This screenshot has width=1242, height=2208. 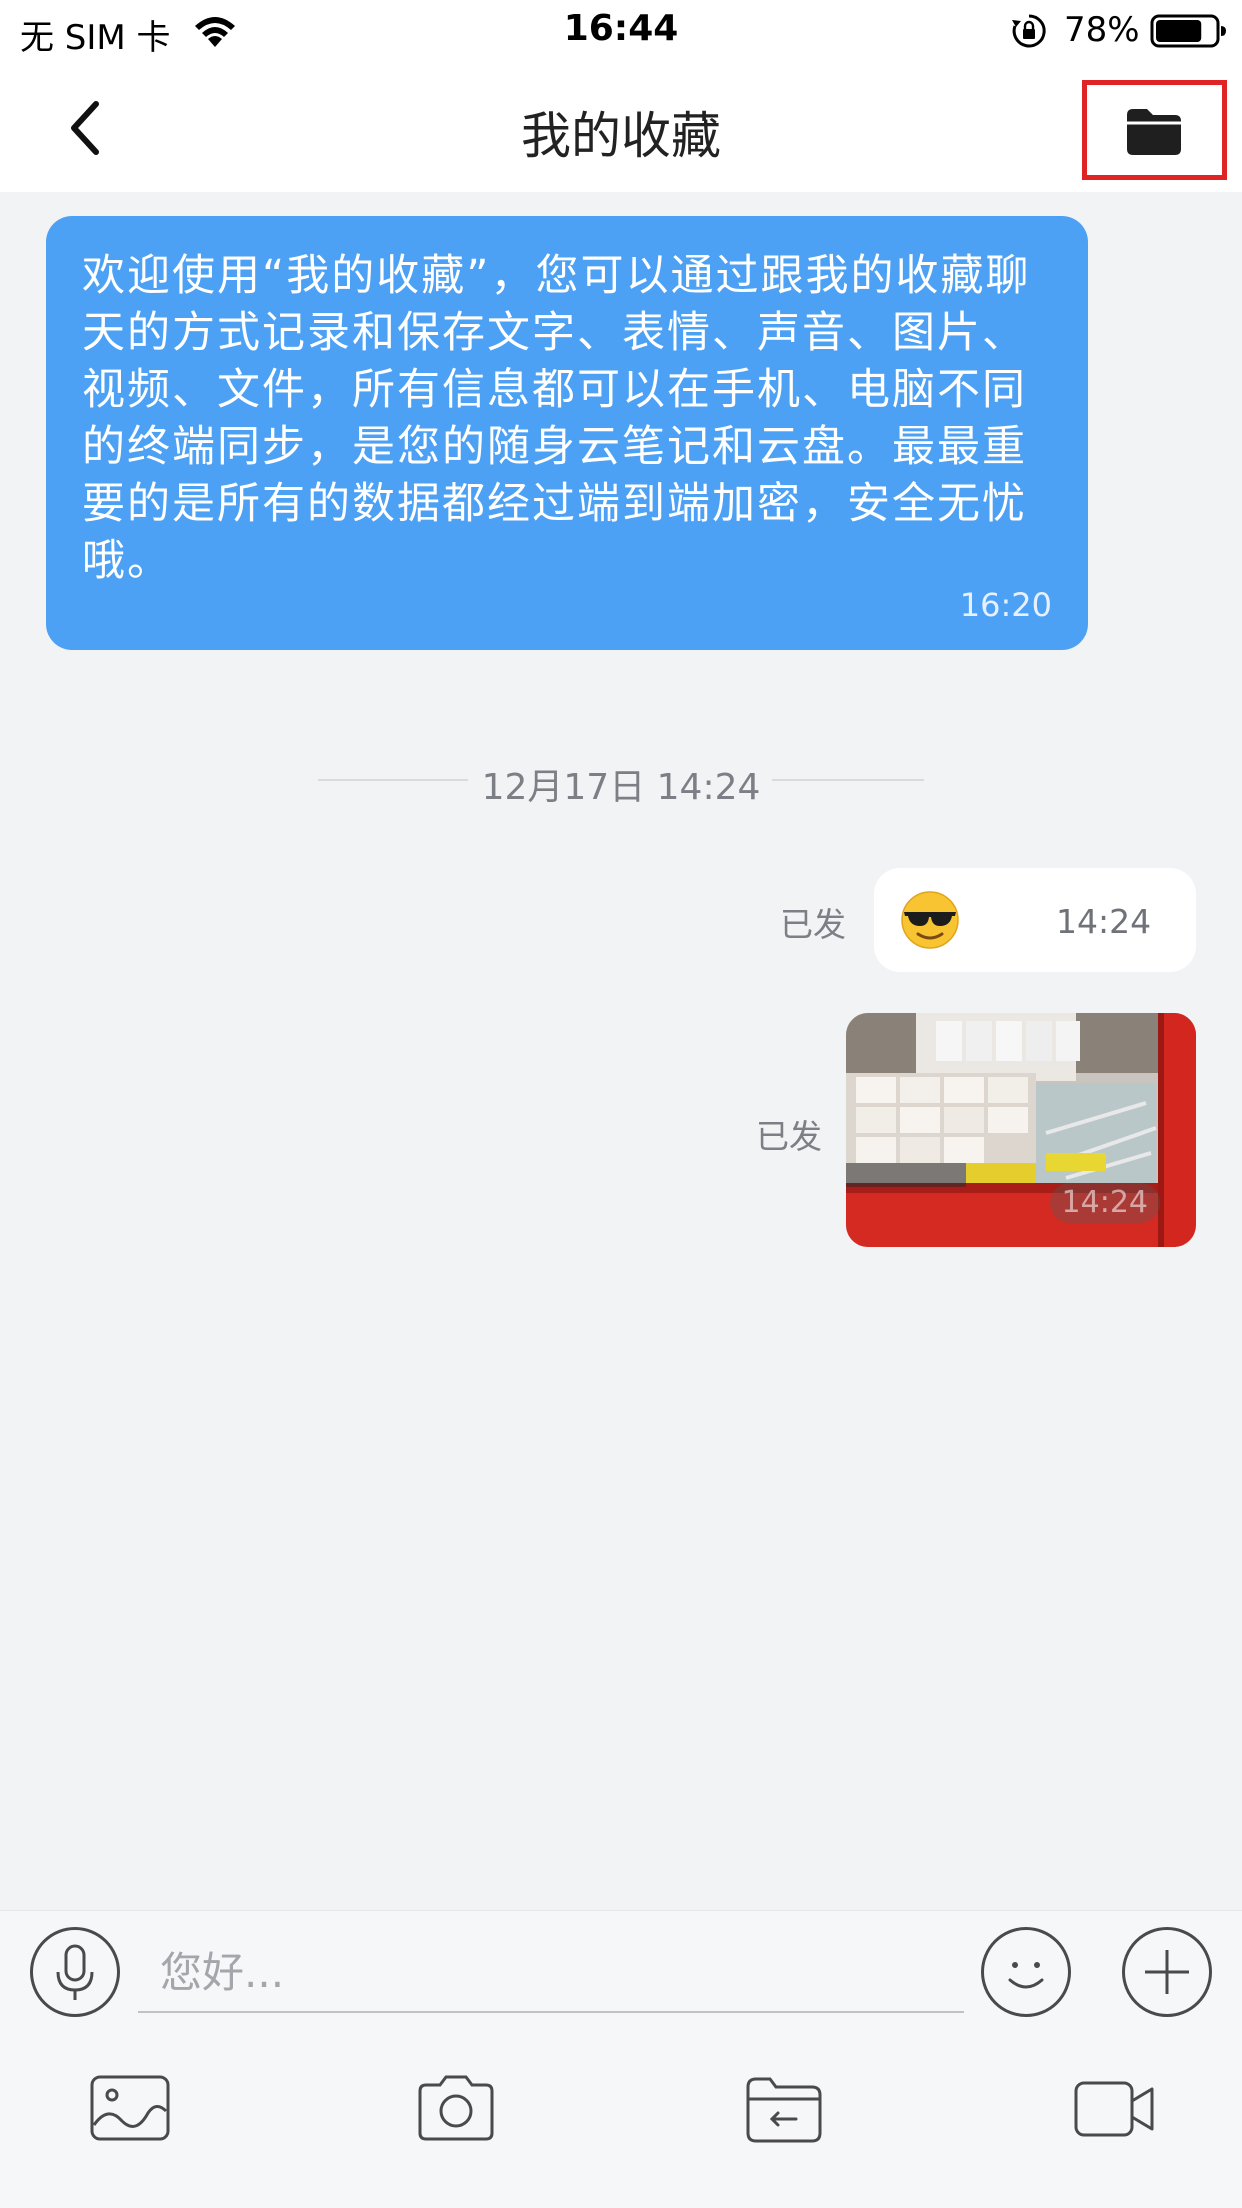 I want to click on image-message-bubble: 14:24, so click(x=1021, y=1130).